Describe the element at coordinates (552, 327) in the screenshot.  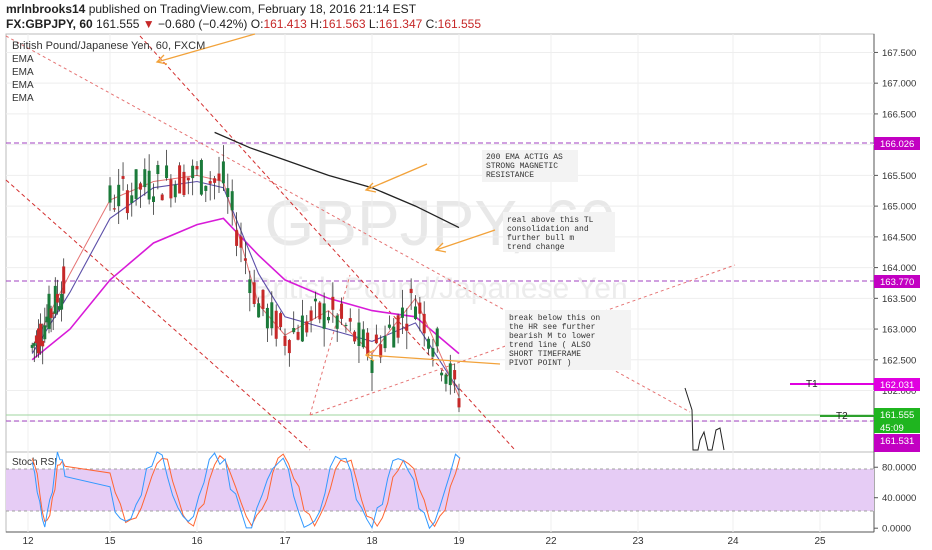
I see `annotation-line: the HR see further` at that location.